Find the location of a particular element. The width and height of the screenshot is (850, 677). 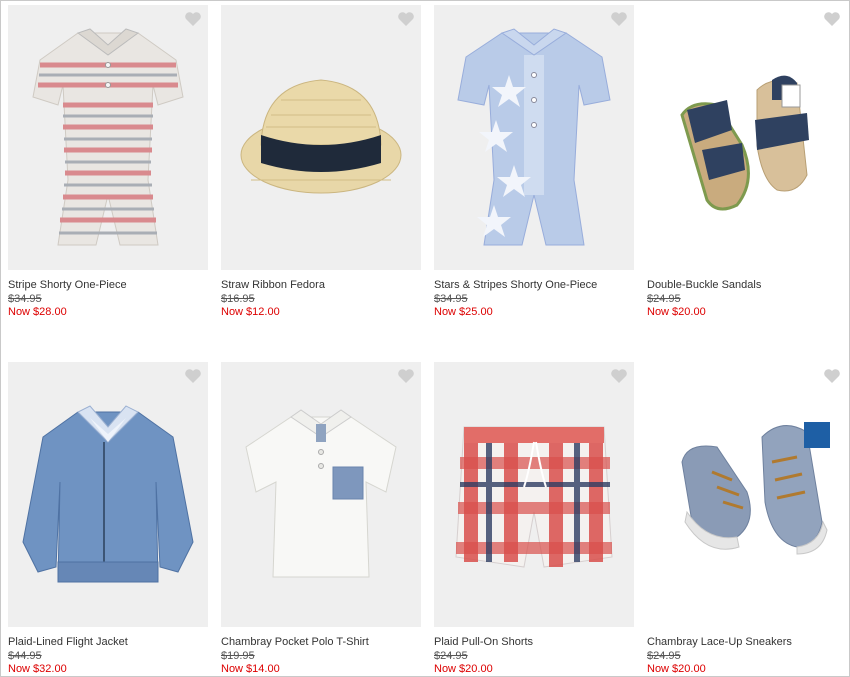

product-name: Stripe Shorty One-Piece is located at coordinates (67, 285).